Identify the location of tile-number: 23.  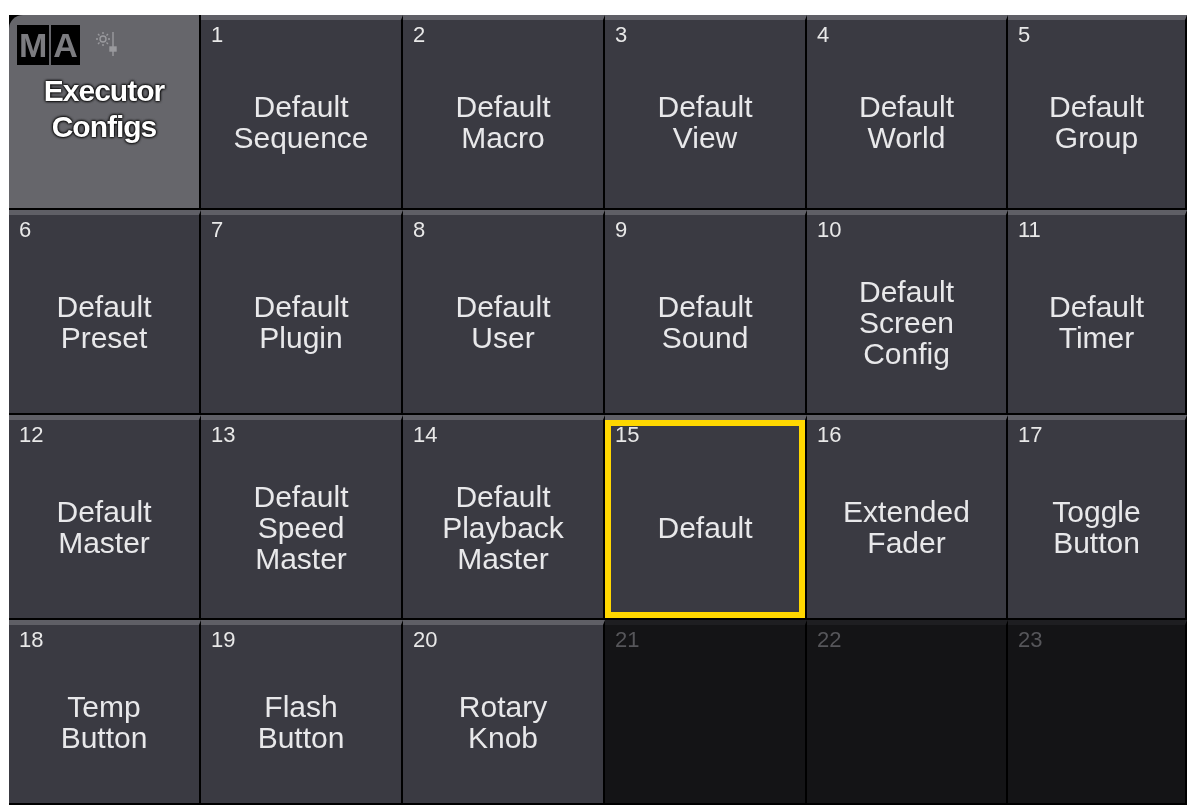
(1030, 640).